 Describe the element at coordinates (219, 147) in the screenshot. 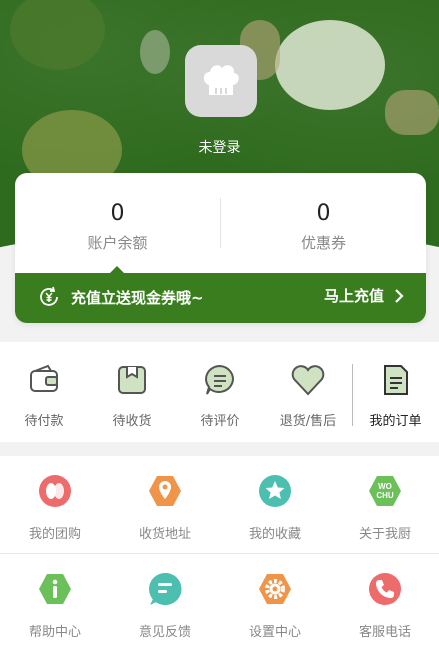

I see `login-status: 未登录` at that location.